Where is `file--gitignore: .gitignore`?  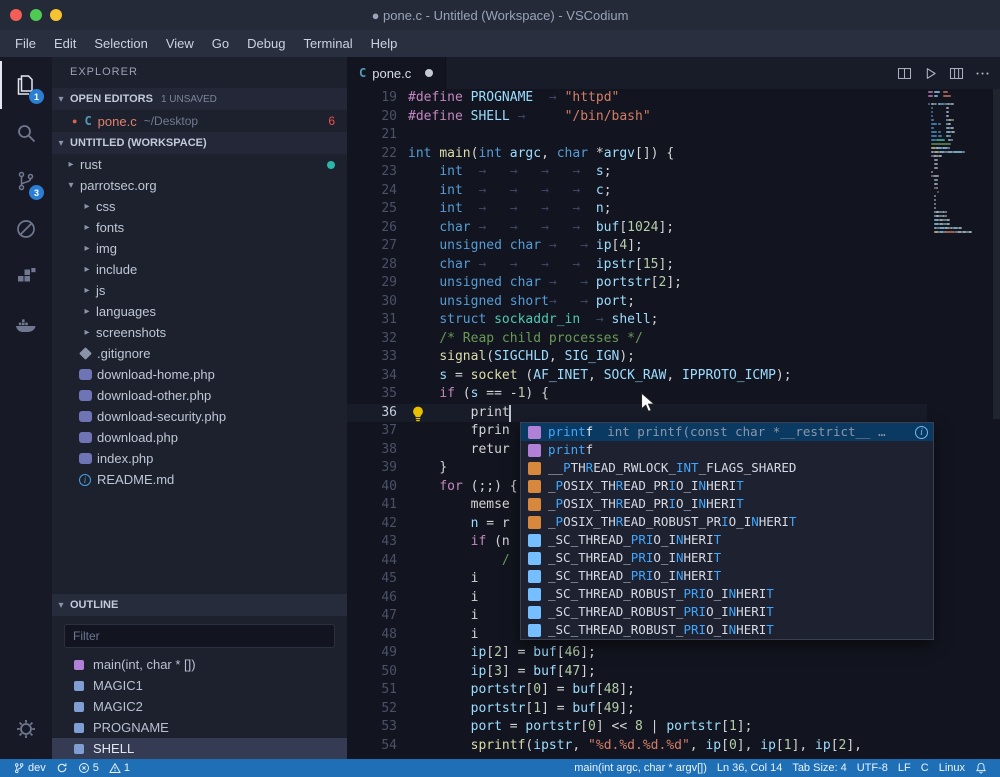 file--gitignore: .gitignore is located at coordinates (199, 353).